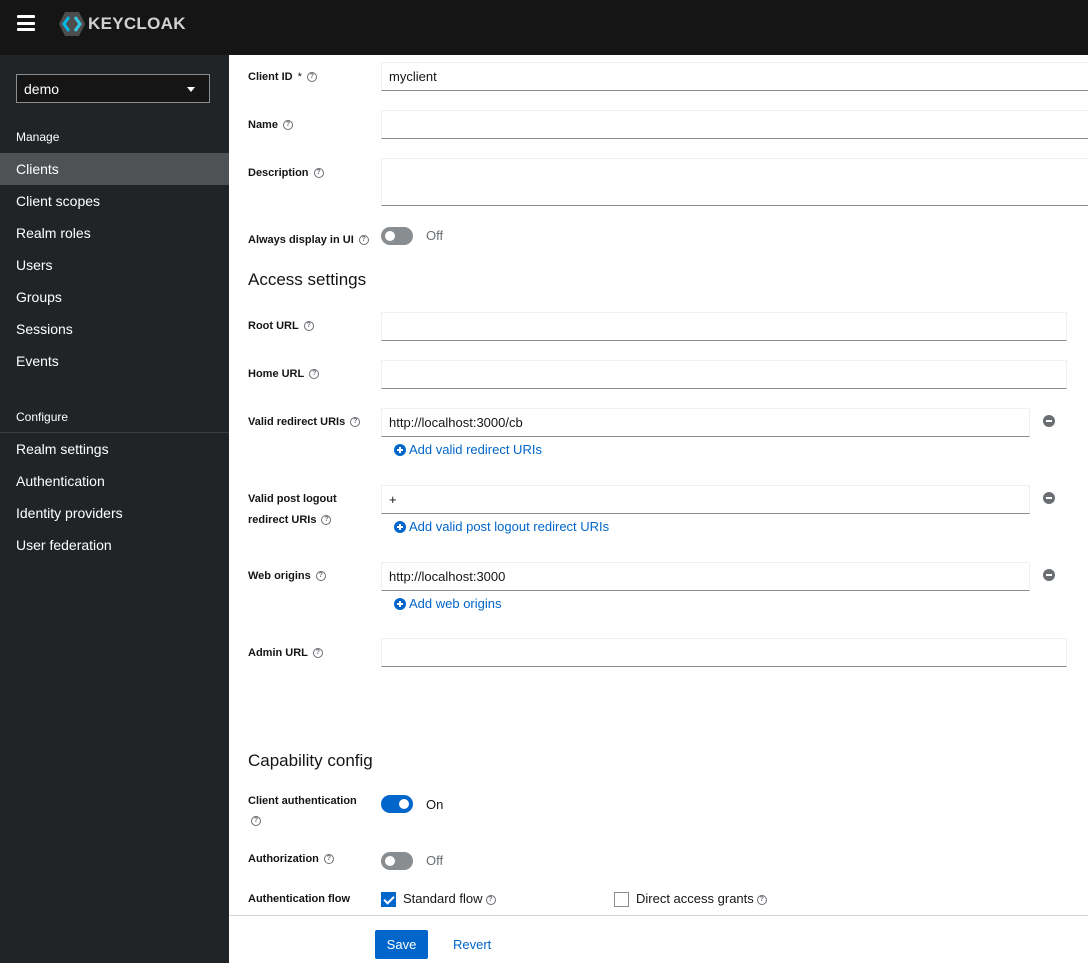  I want to click on admin-url-label: Admin URL?, so click(285, 653).